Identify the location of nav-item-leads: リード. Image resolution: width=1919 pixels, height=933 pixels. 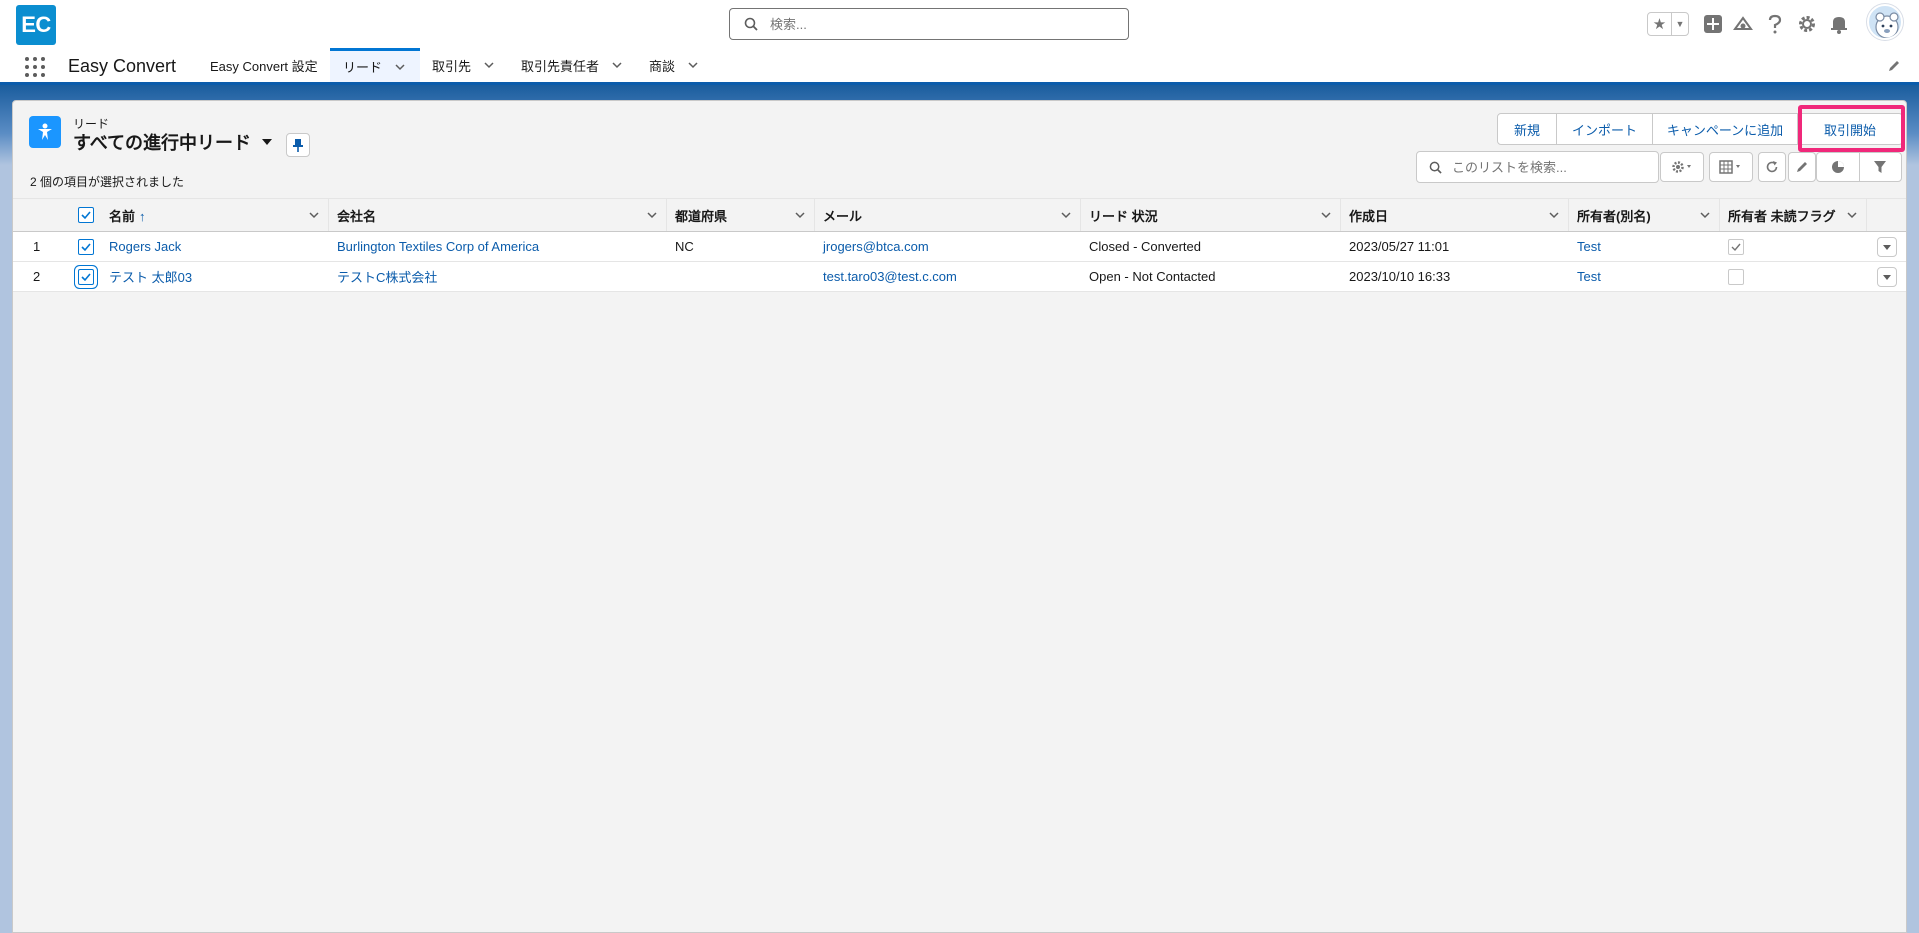
(375, 65).